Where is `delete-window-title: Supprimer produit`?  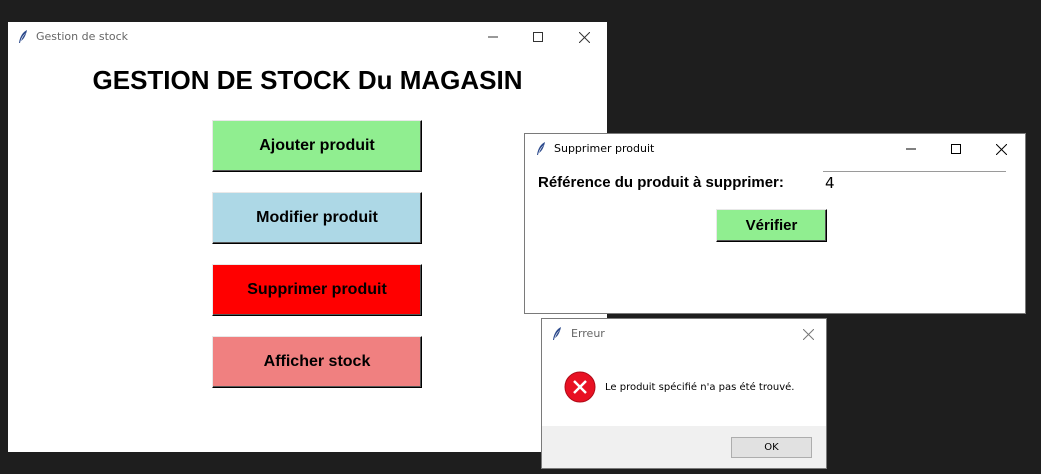 delete-window-title: Supprimer produit is located at coordinates (604, 148).